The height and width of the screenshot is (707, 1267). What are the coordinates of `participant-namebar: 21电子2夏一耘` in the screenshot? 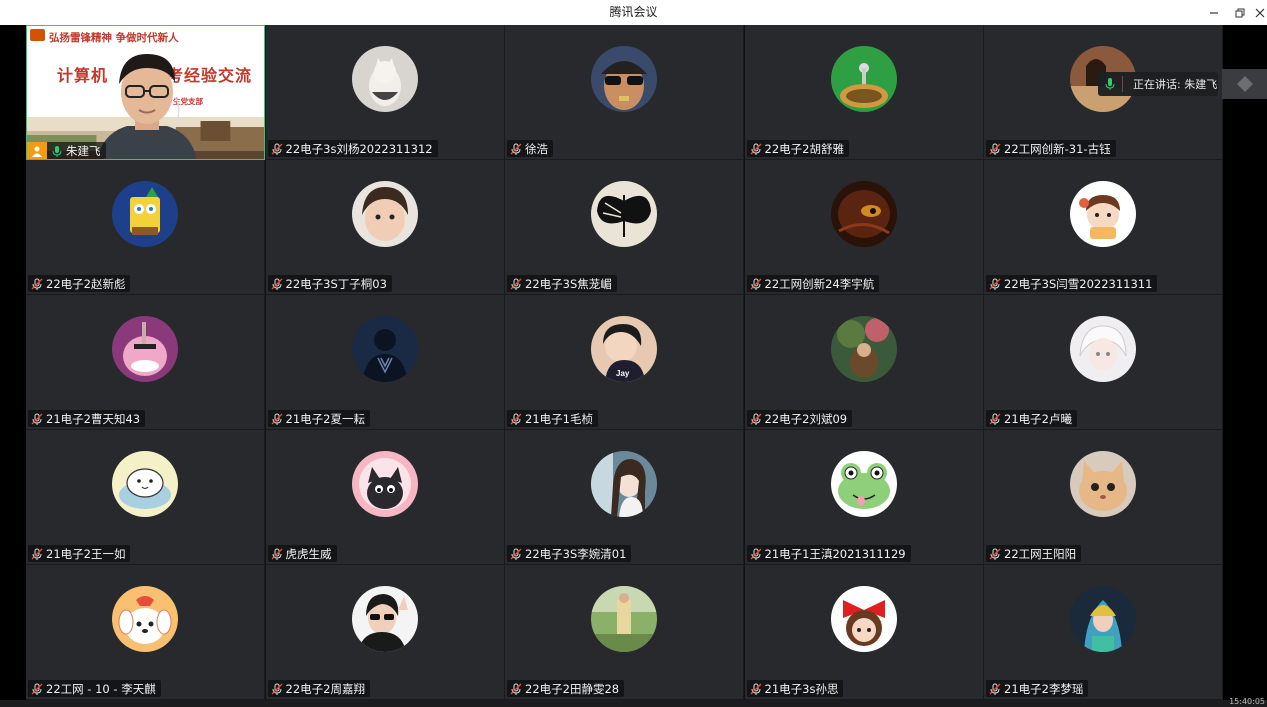 It's located at (318, 418).